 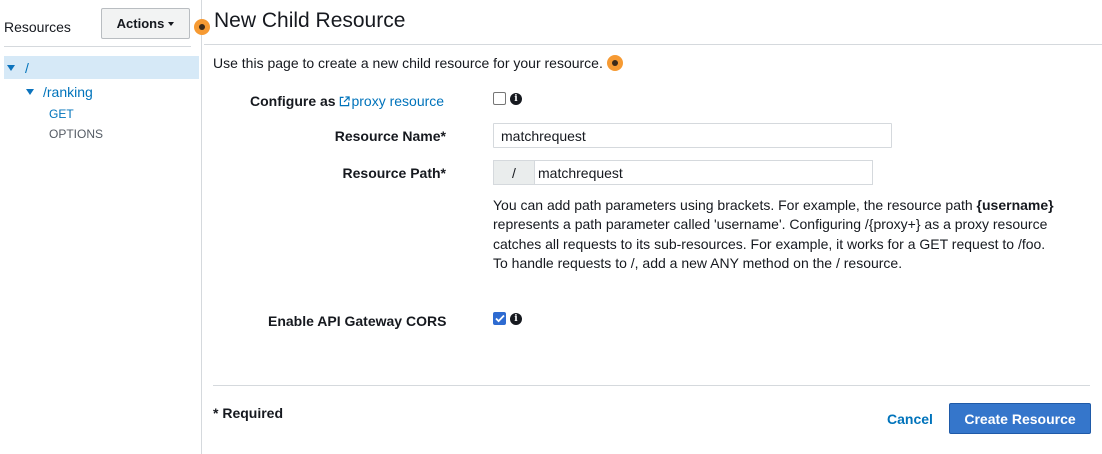 What do you see at coordinates (394, 173) in the screenshot?
I see `resource-path-label: Resource Path*` at bounding box center [394, 173].